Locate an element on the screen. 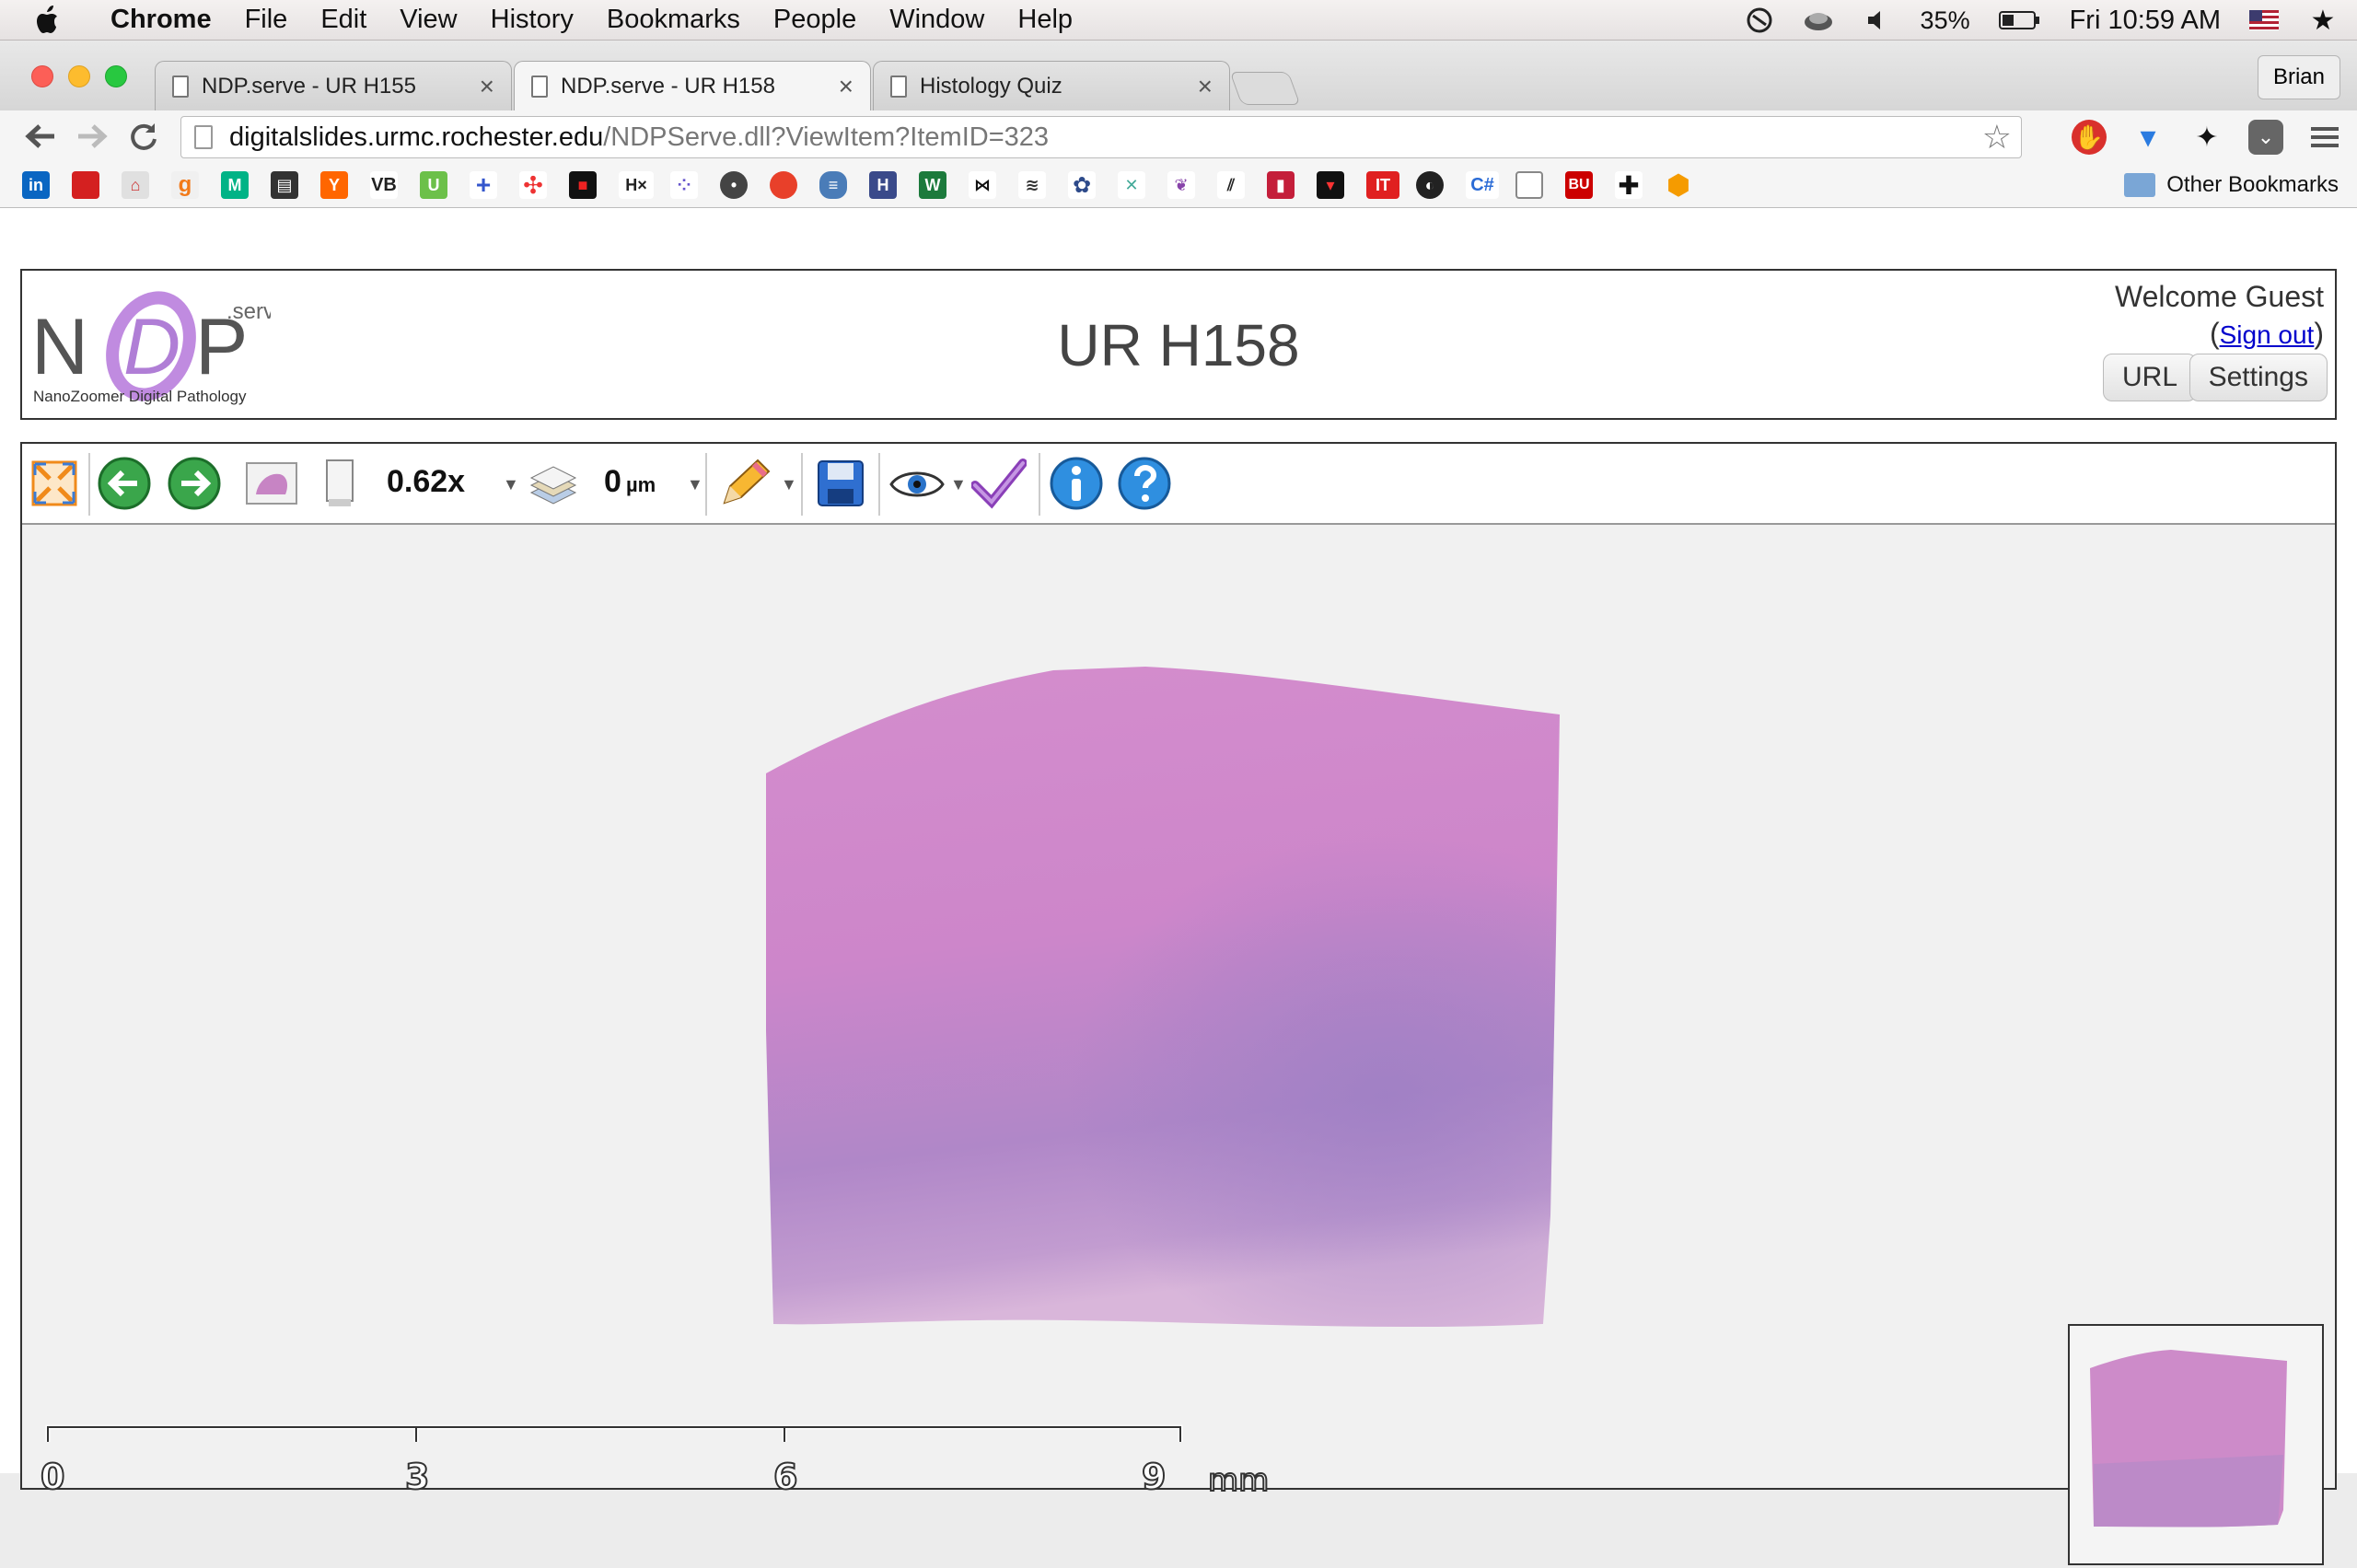 This screenshot has height=1568, width=2357. window-close-button is located at coordinates (42, 76).